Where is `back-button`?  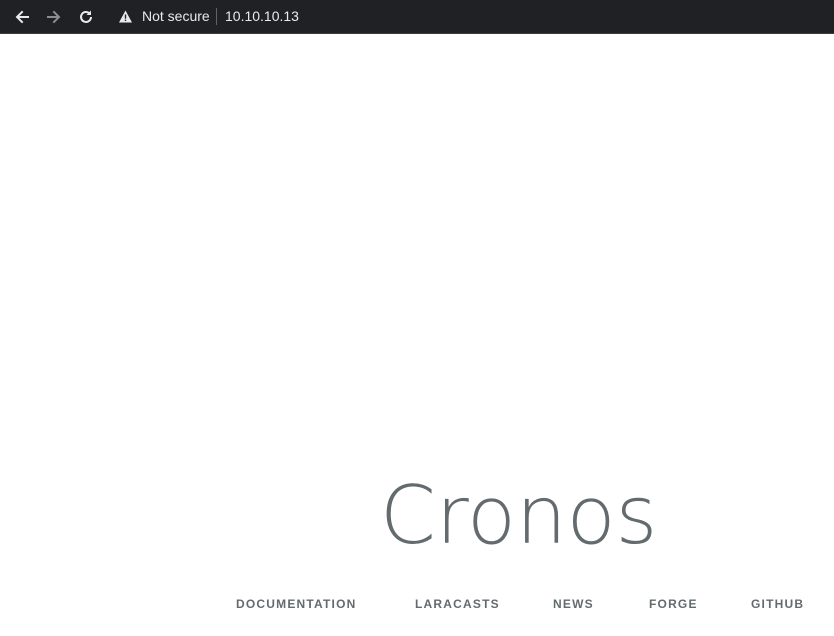 back-button is located at coordinates (22, 17).